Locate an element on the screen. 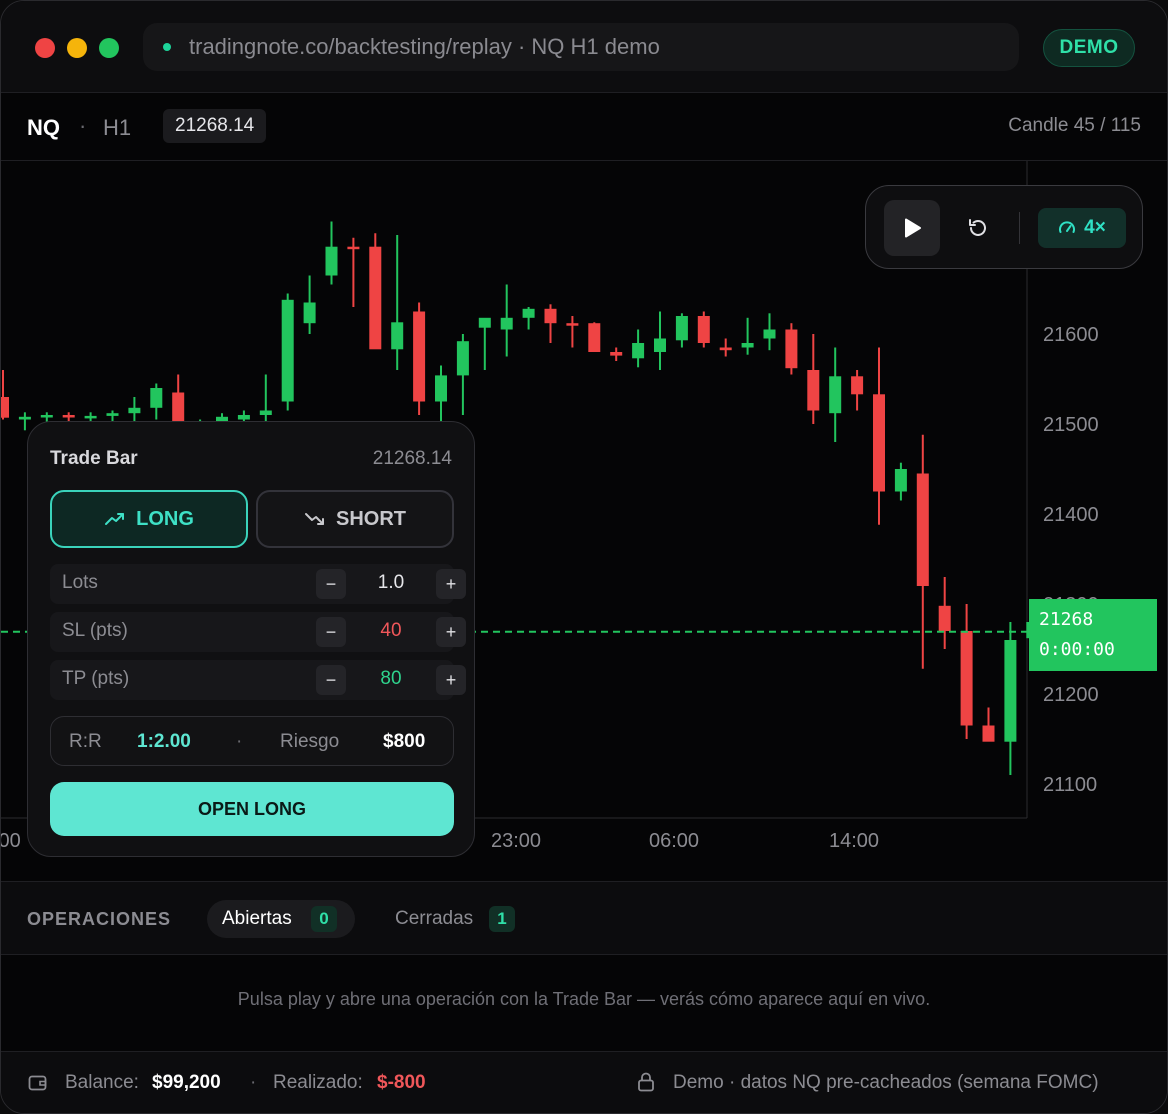 This screenshot has width=1168, height=1114. tp-decrease-button: − is located at coordinates (331, 680).